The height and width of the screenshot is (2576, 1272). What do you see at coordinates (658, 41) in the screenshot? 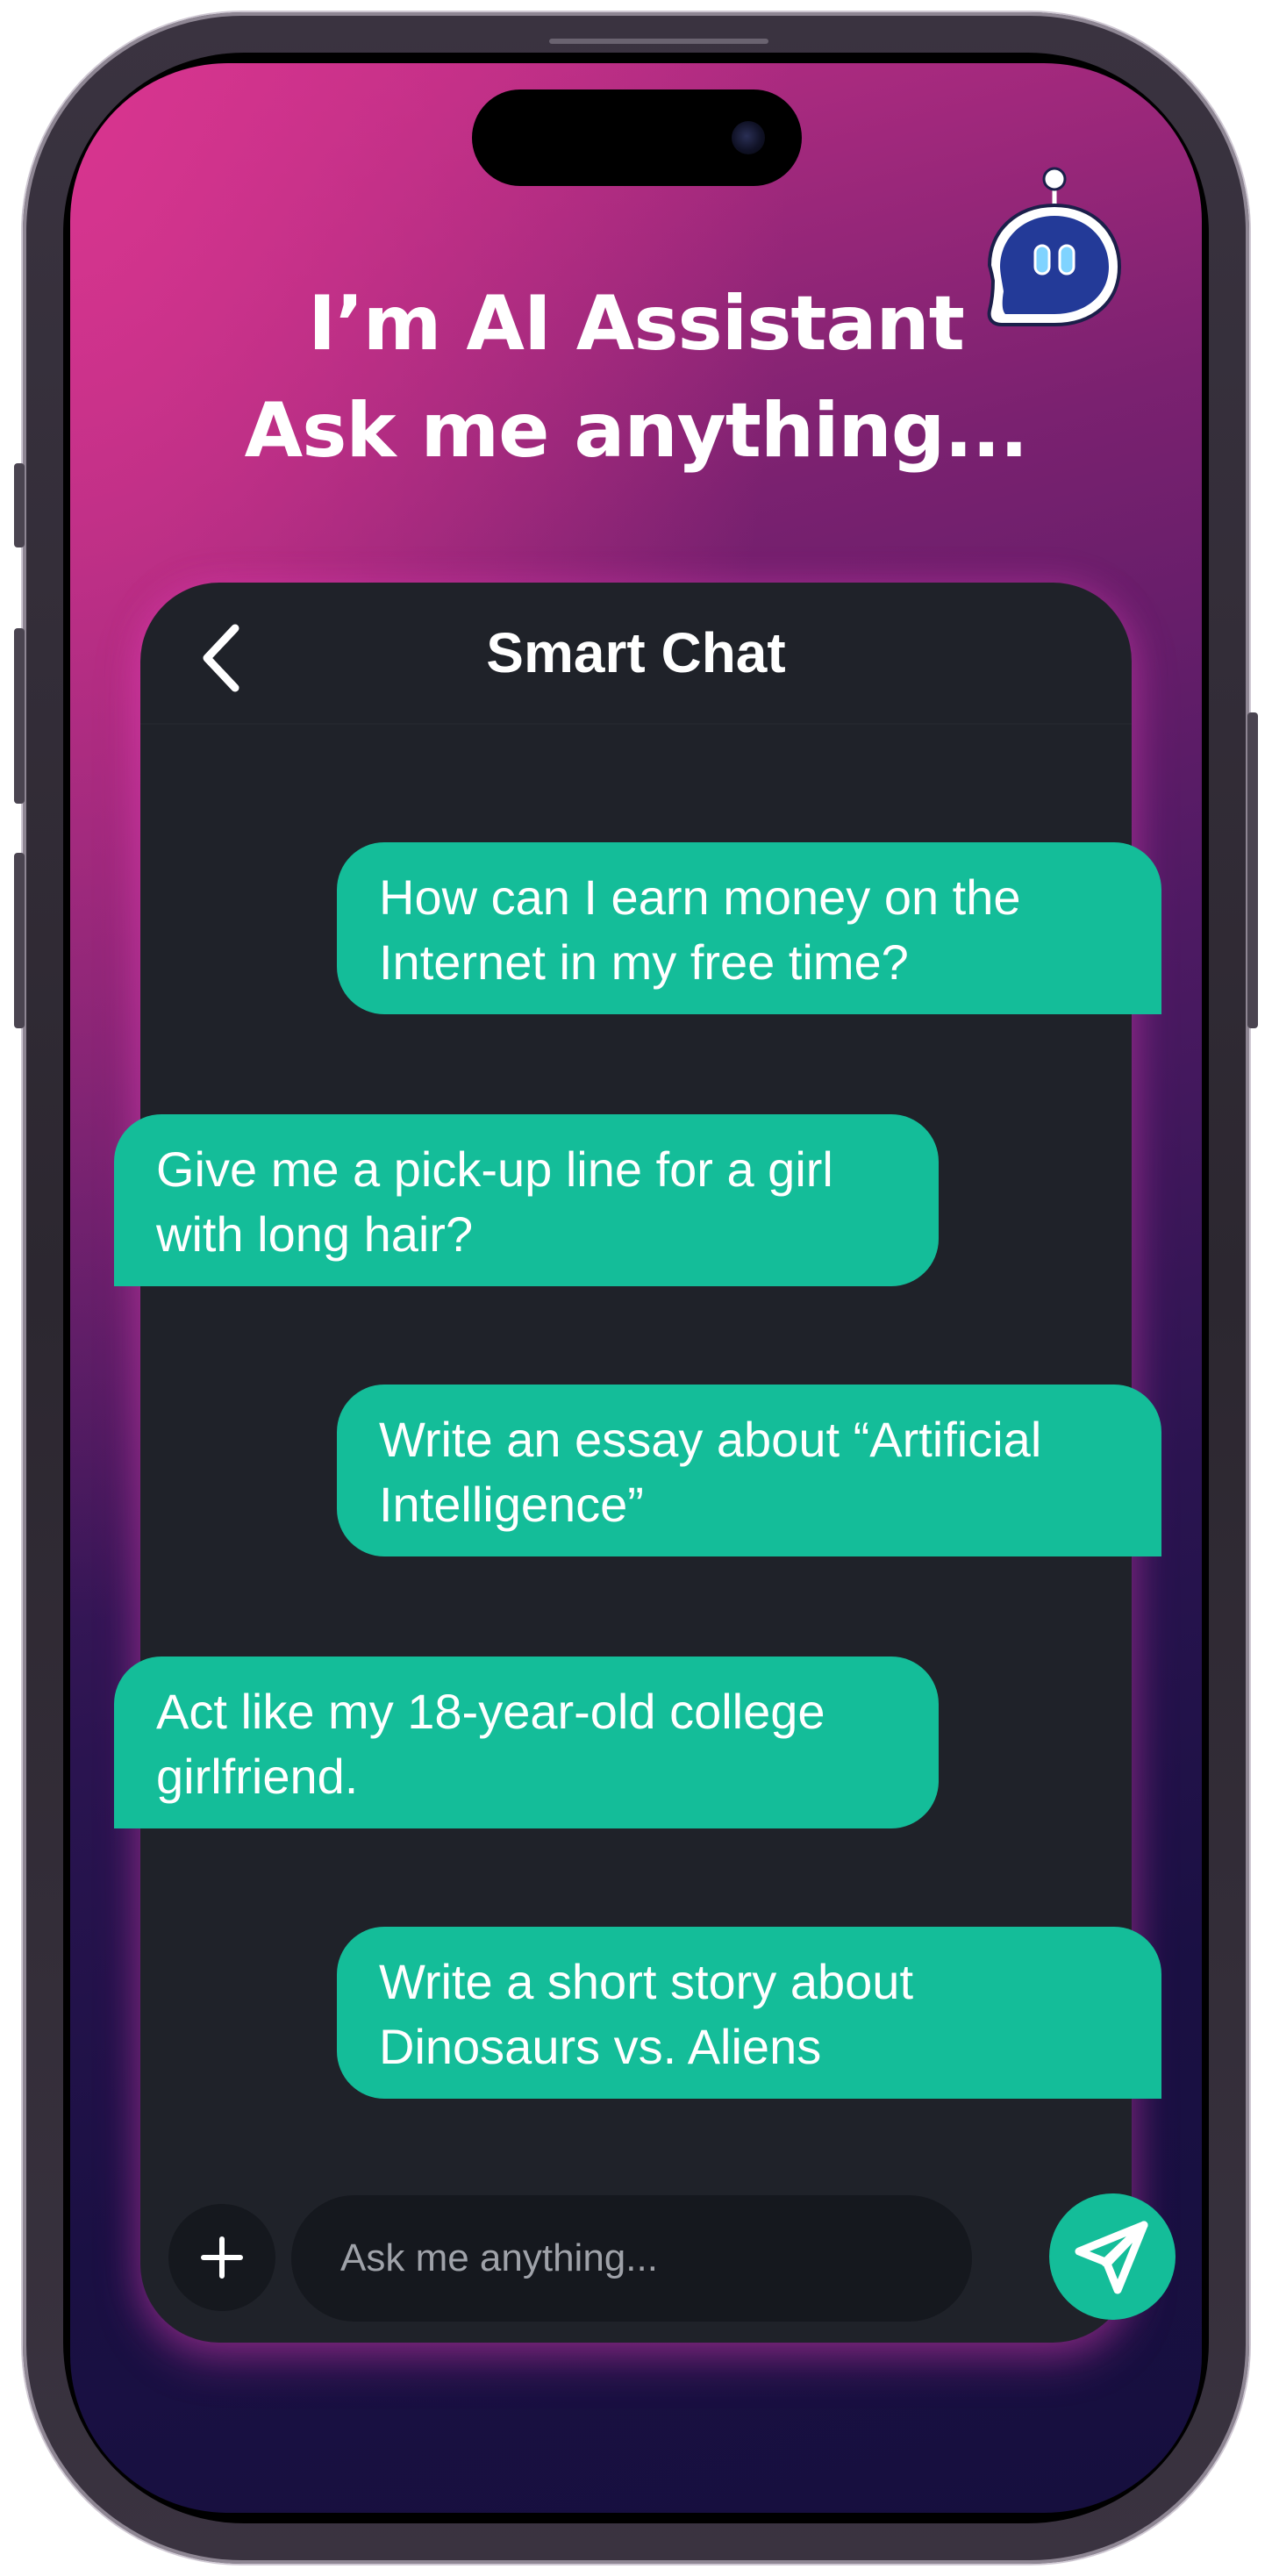
I see `phone-top-edge` at bounding box center [658, 41].